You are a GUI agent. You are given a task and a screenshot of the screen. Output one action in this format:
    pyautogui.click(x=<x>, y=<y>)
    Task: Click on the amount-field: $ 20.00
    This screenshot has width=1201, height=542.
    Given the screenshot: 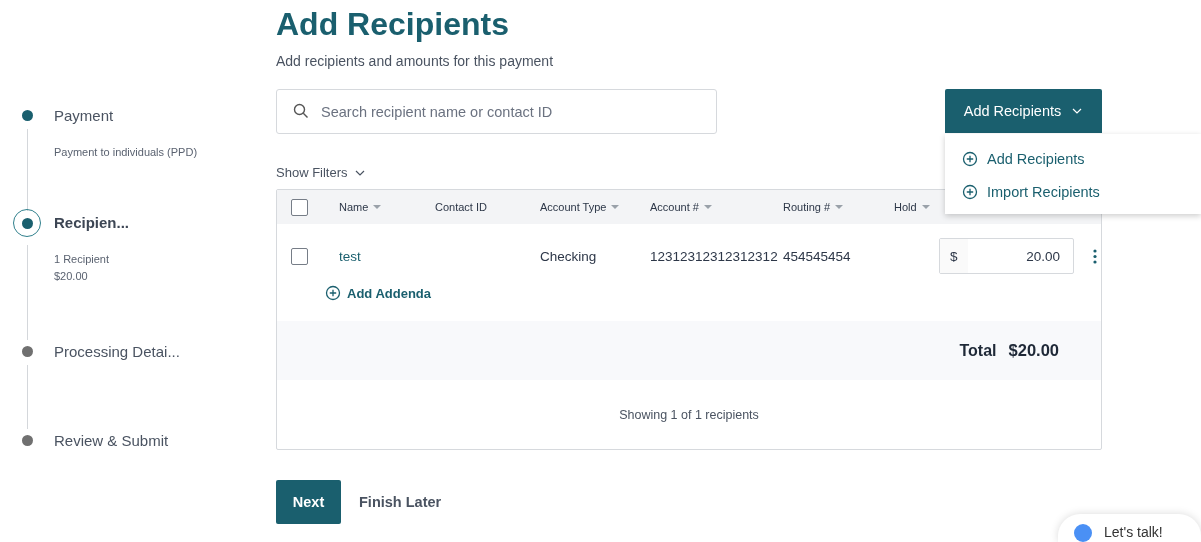 What is the action you would take?
    pyautogui.click(x=1006, y=256)
    